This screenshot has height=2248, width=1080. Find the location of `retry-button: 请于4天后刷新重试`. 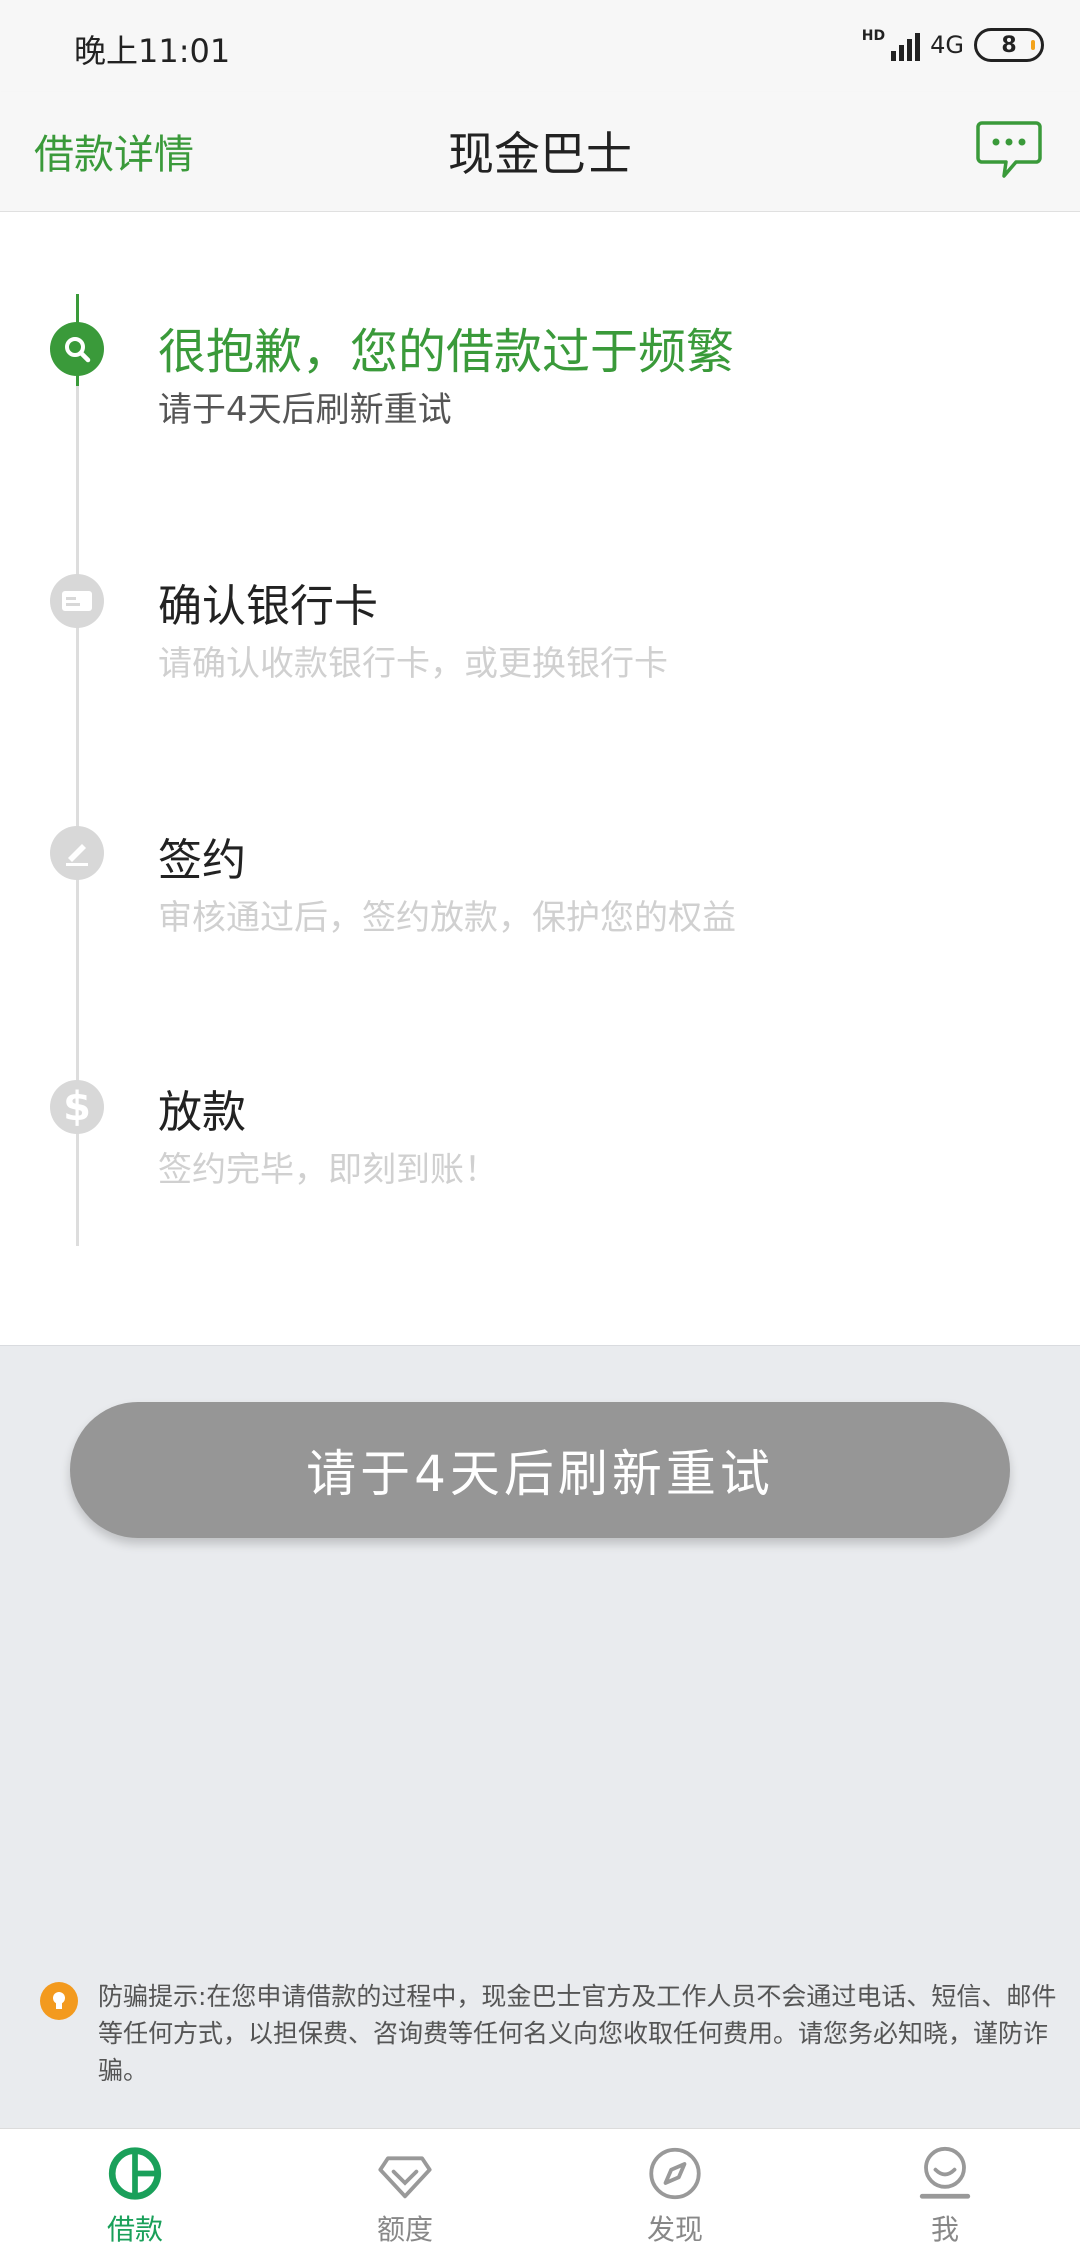

retry-button: 请于4天后刷新重试 is located at coordinates (540, 1470).